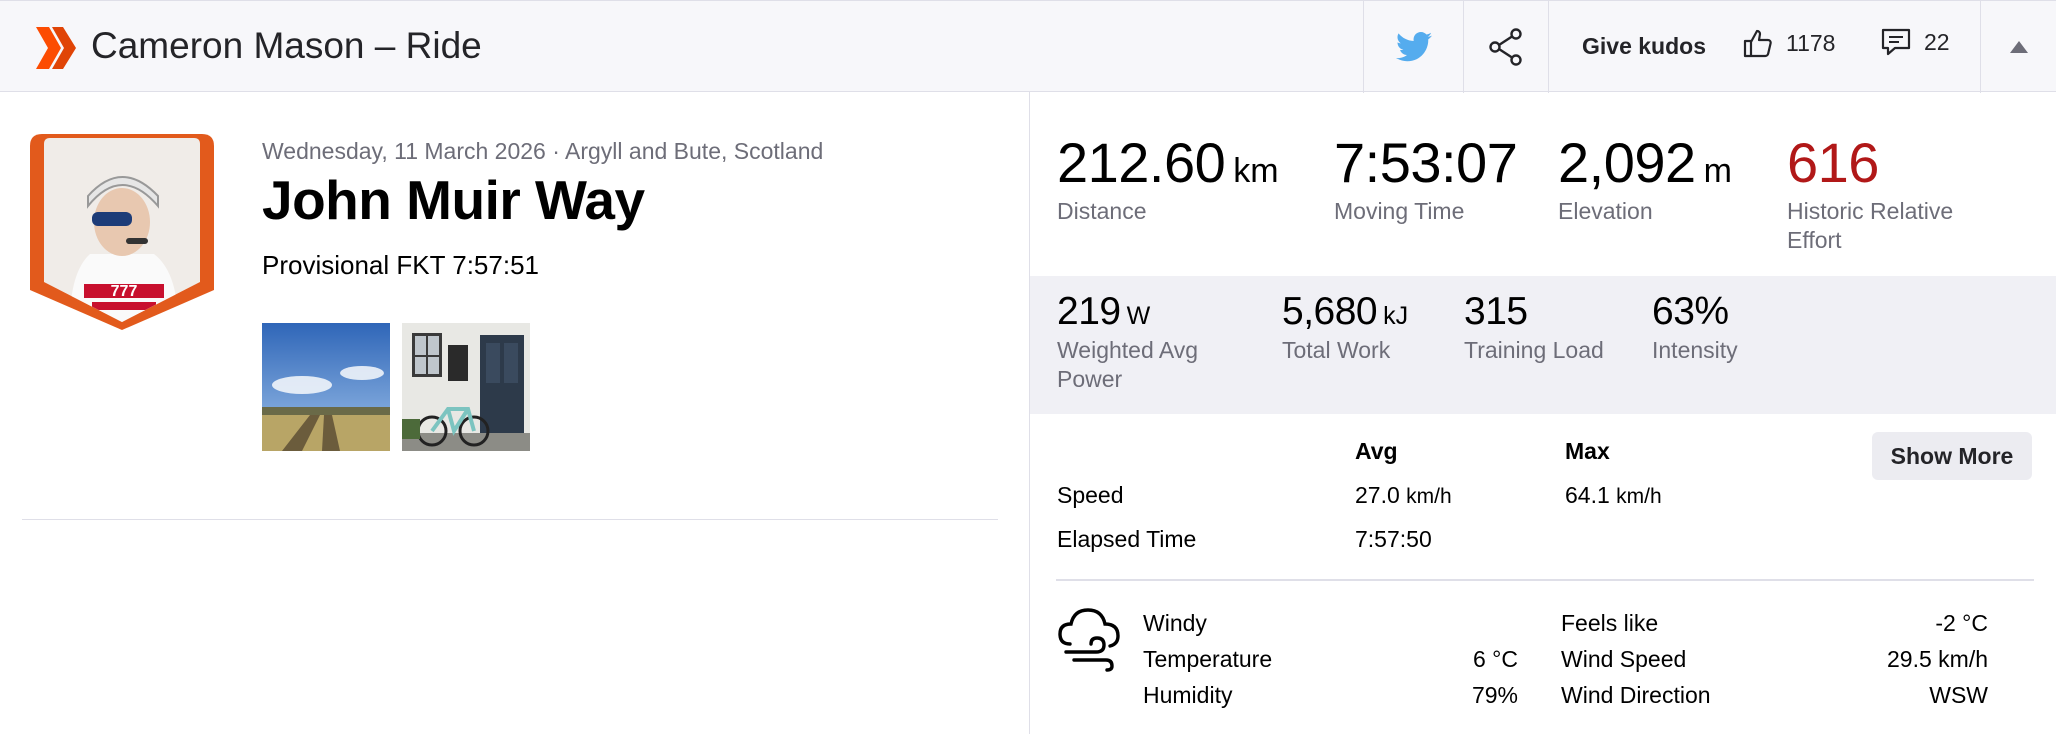 This screenshot has height=734, width=2056. Describe the element at coordinates (1717, 171) in the screenshot. I see `stat-unit: m` at that location.